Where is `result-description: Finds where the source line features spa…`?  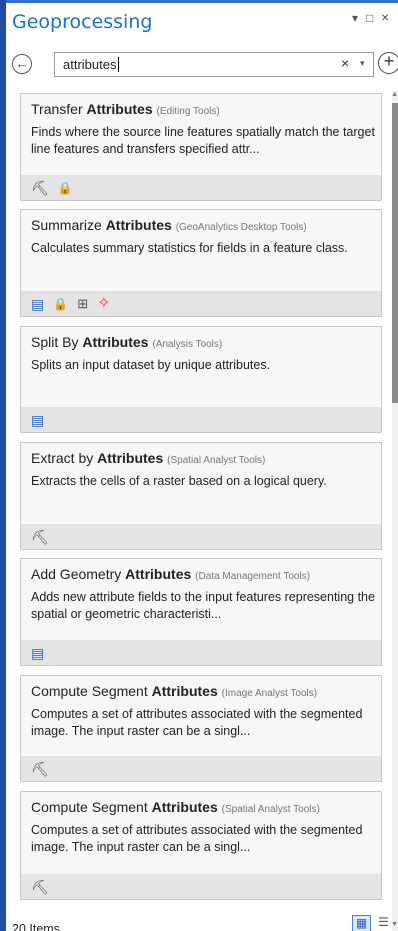 result-description: Finds where the source line features spa… is located at coordinates (203, 140).